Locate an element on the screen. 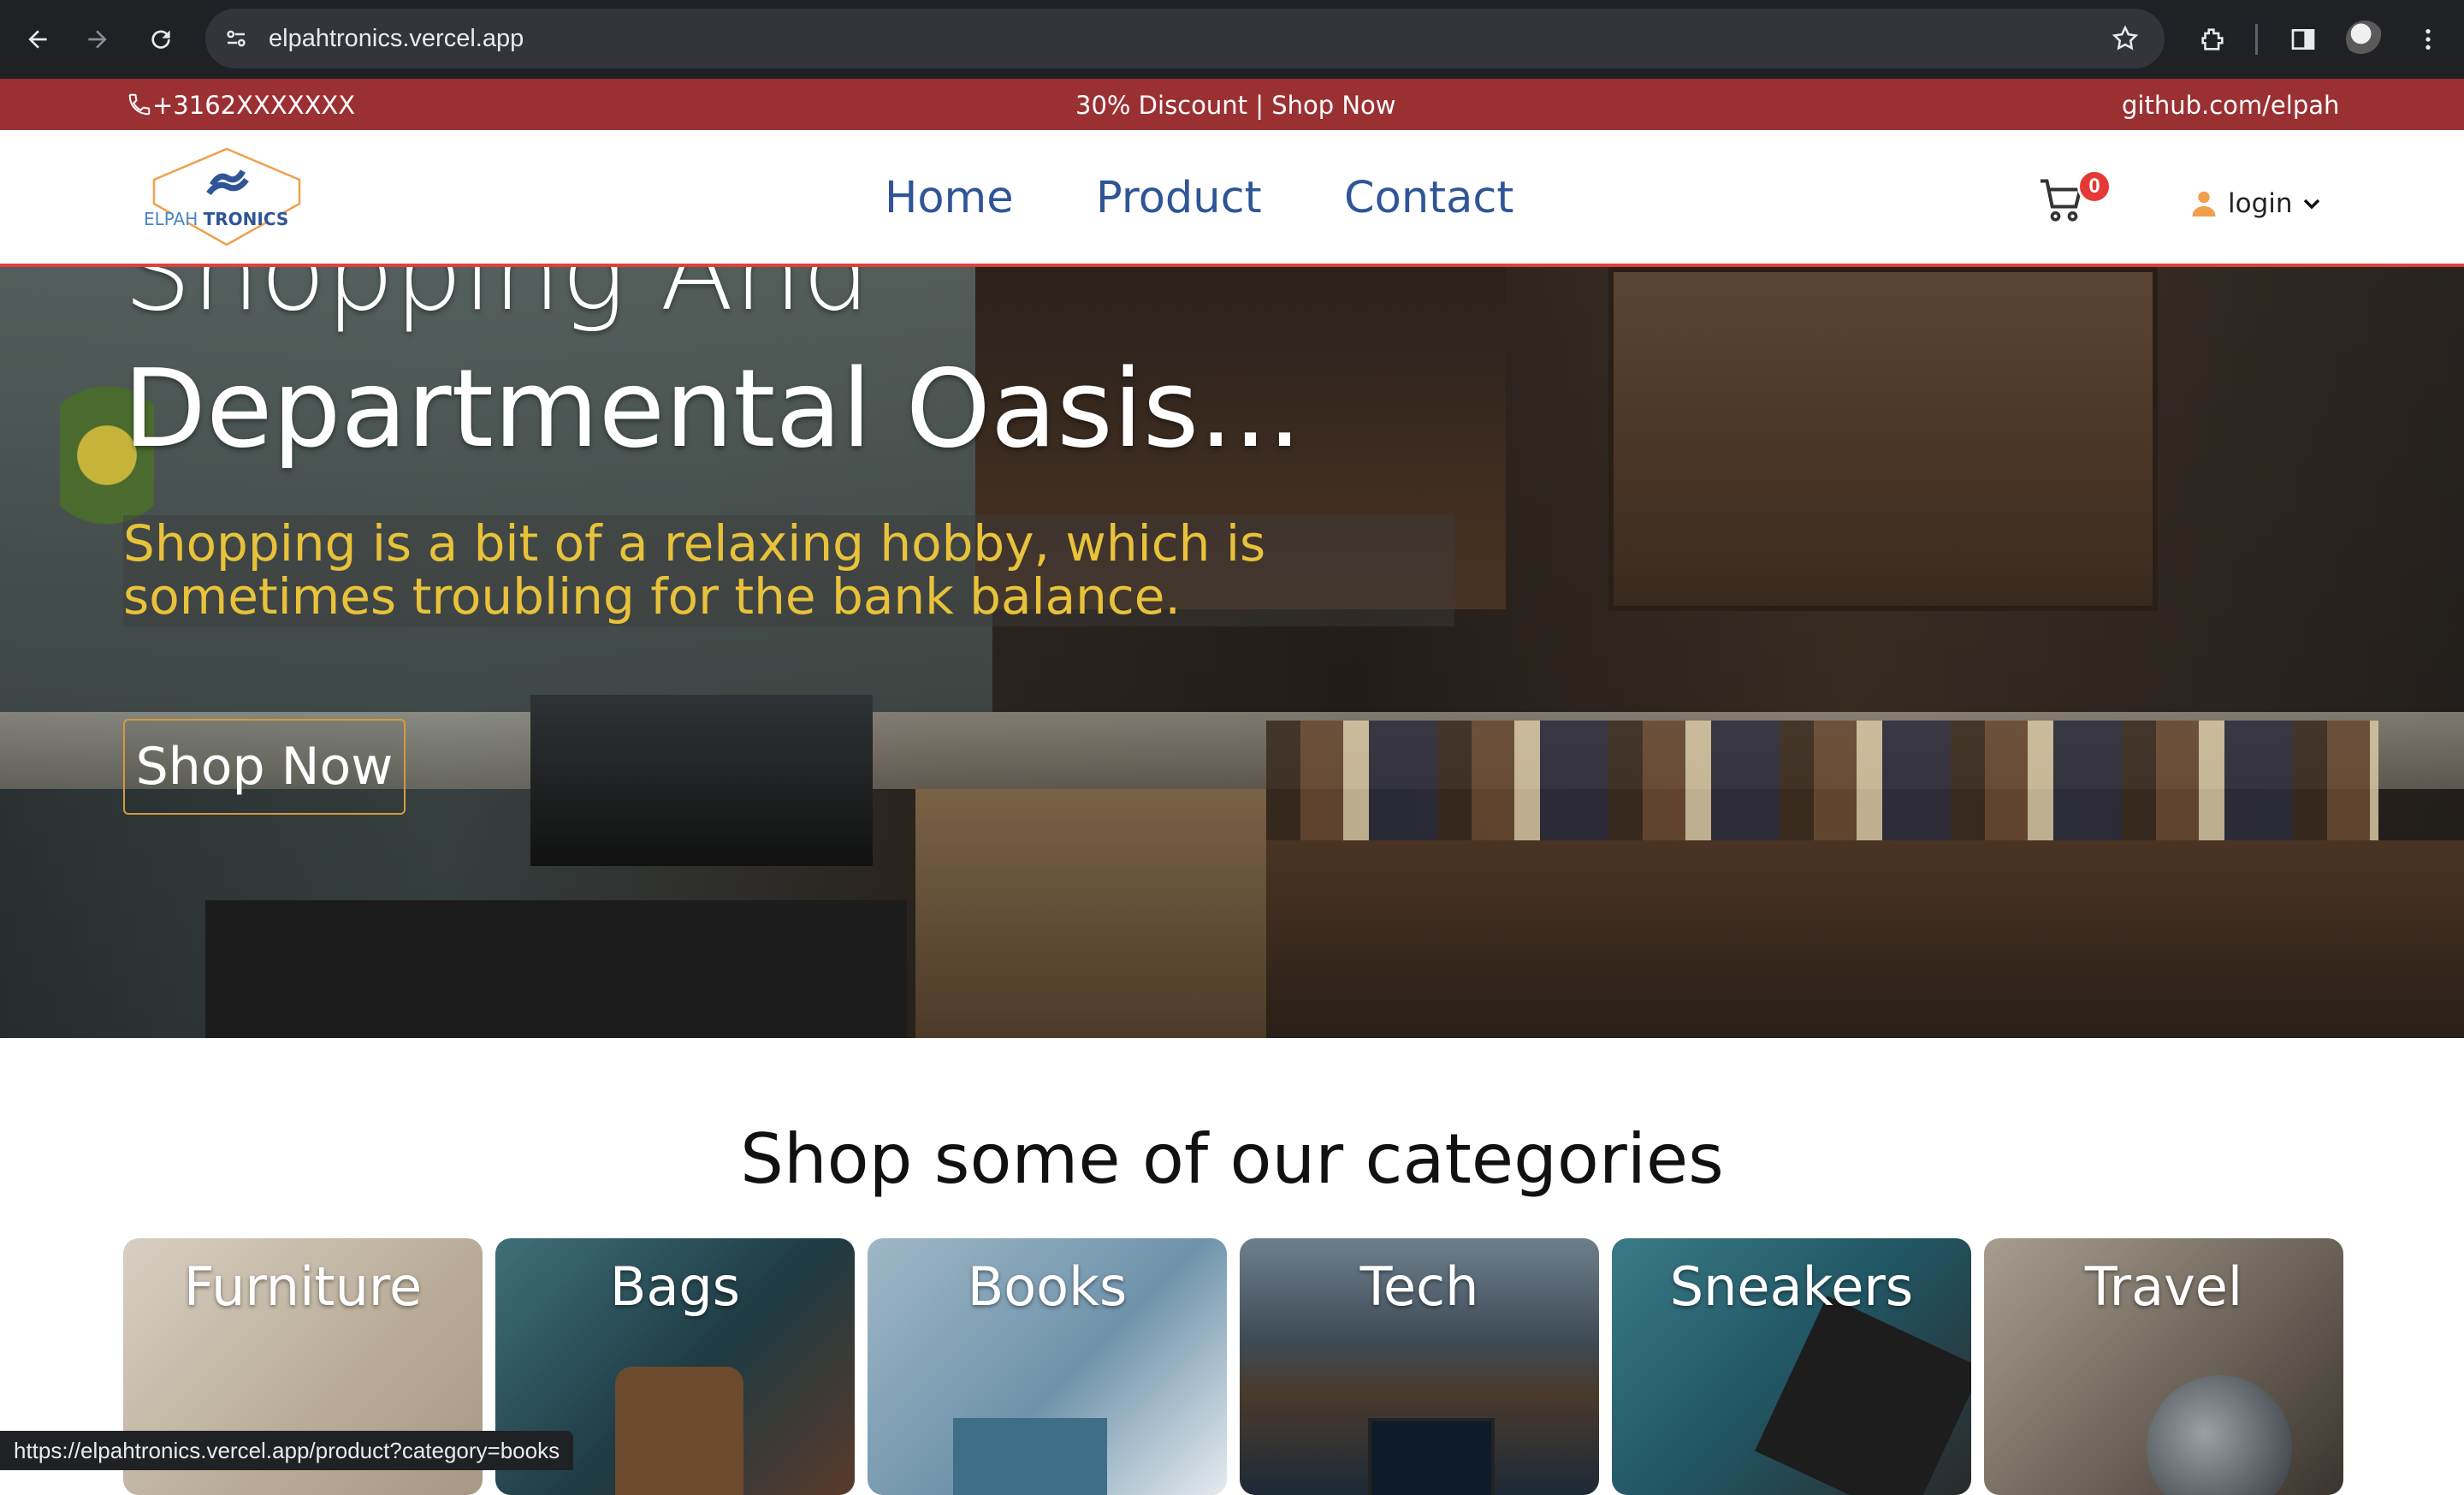  category-label: Sneakers is located at coordinates (1791, 1286).